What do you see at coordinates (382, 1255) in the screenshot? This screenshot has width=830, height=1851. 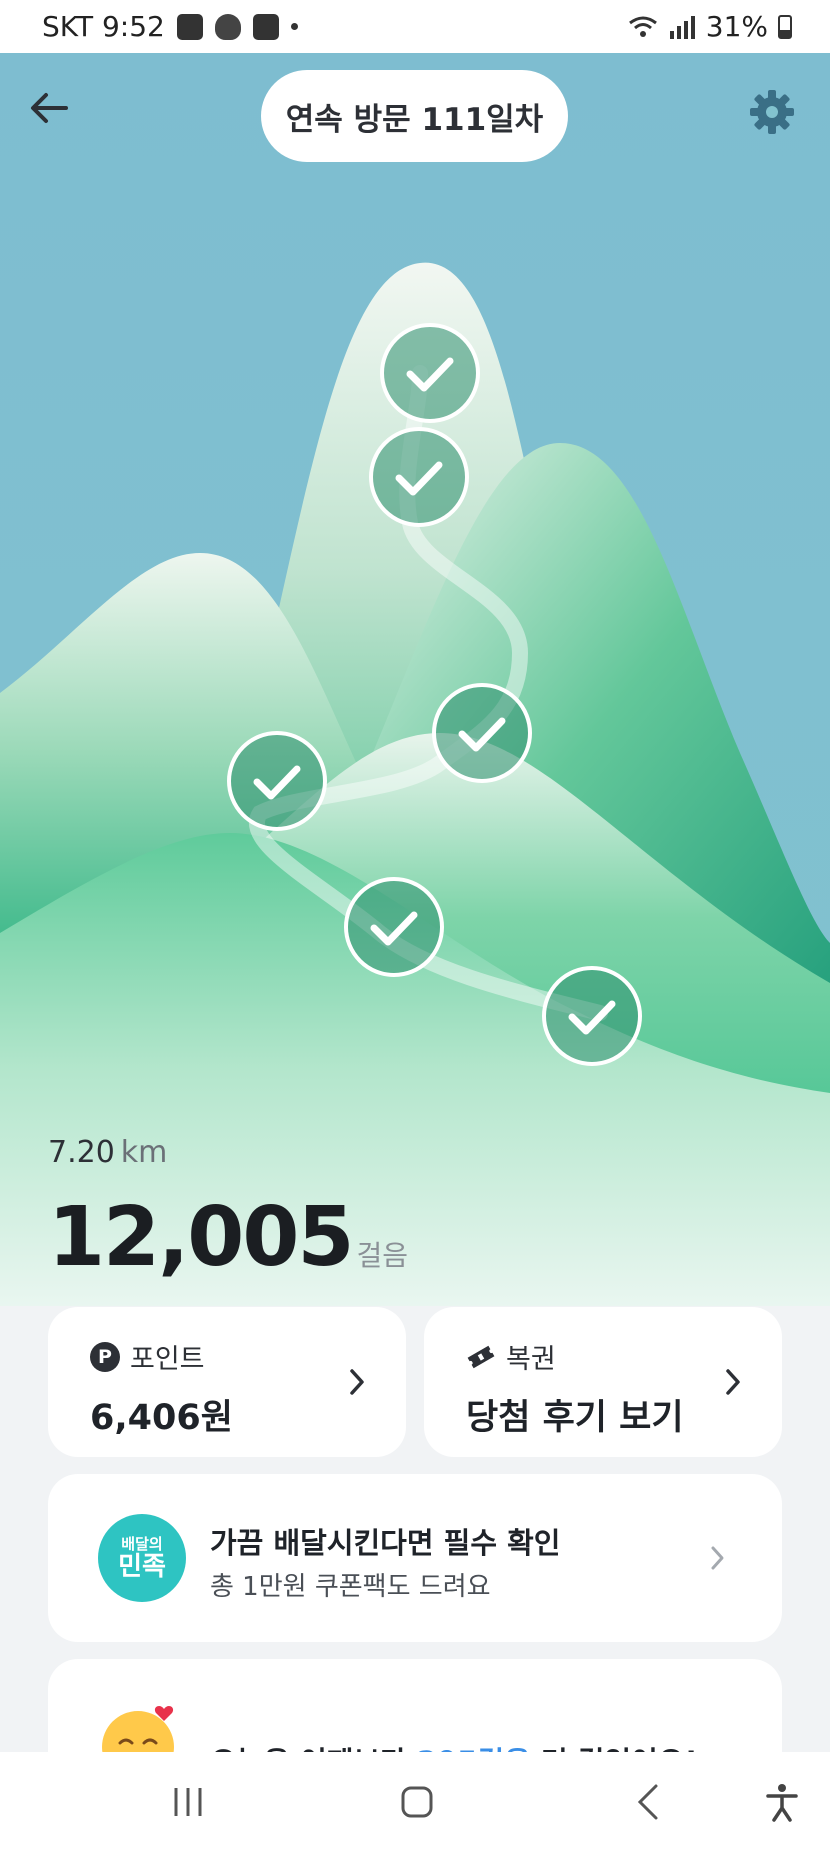 I see `steps-unit: 걸음` at bounding box center [382, 1255].